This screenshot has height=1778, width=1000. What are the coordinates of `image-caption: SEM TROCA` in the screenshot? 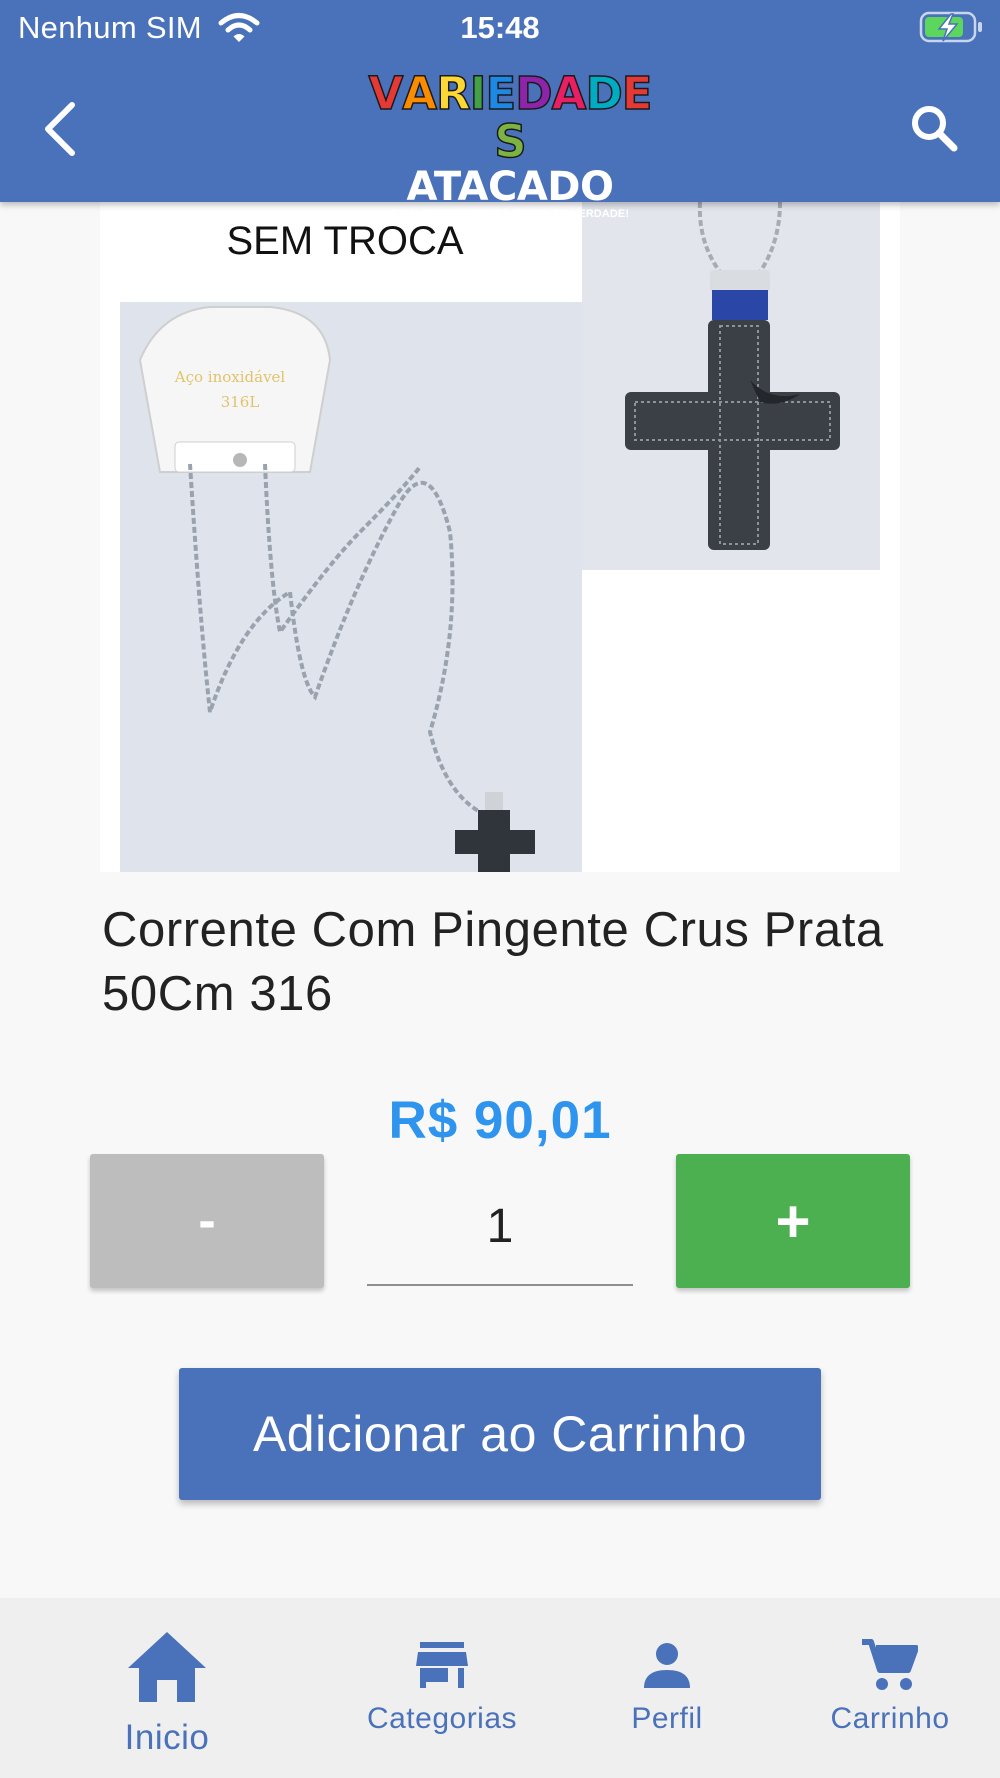 It's located at (344, 241).